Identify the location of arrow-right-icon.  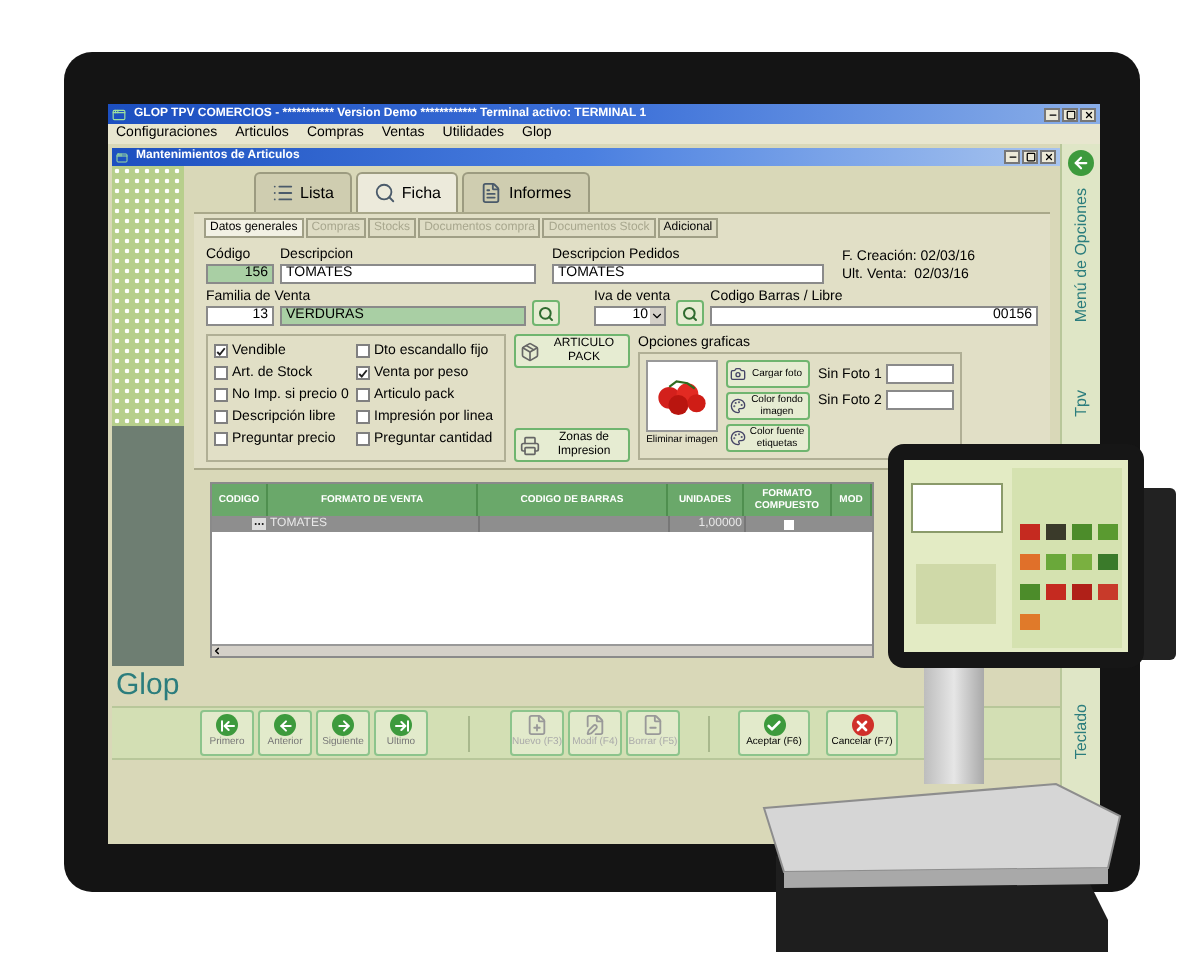
(343, 725).